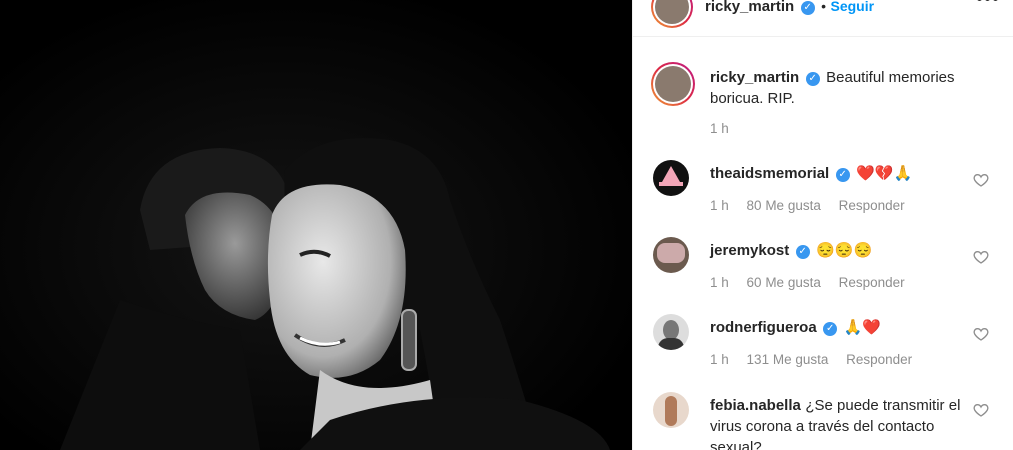 This screenshot has height=450, width=1013. Describe the element at coordinates (763, 327) in the screenshot. I see `comment-username: rodnerfigueroa` at that location.